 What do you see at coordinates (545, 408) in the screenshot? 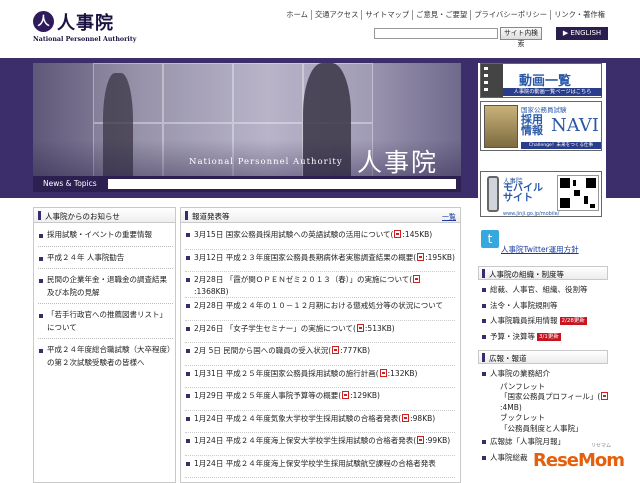
I see `pr-item: :4MB)` at bounding box center [545, 408].